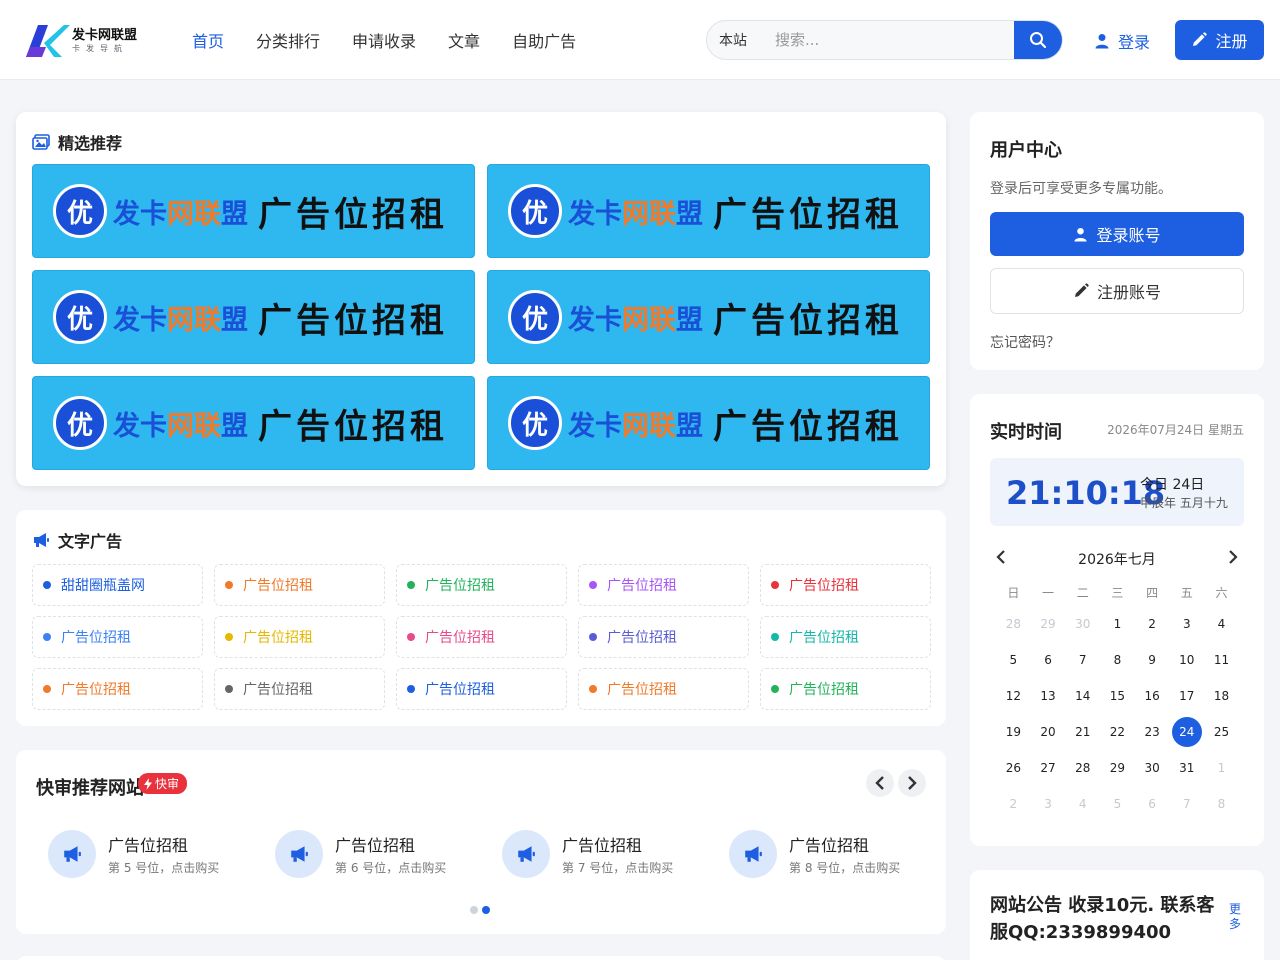  I want to click on calendar-day: 12, so click(1013, 696).